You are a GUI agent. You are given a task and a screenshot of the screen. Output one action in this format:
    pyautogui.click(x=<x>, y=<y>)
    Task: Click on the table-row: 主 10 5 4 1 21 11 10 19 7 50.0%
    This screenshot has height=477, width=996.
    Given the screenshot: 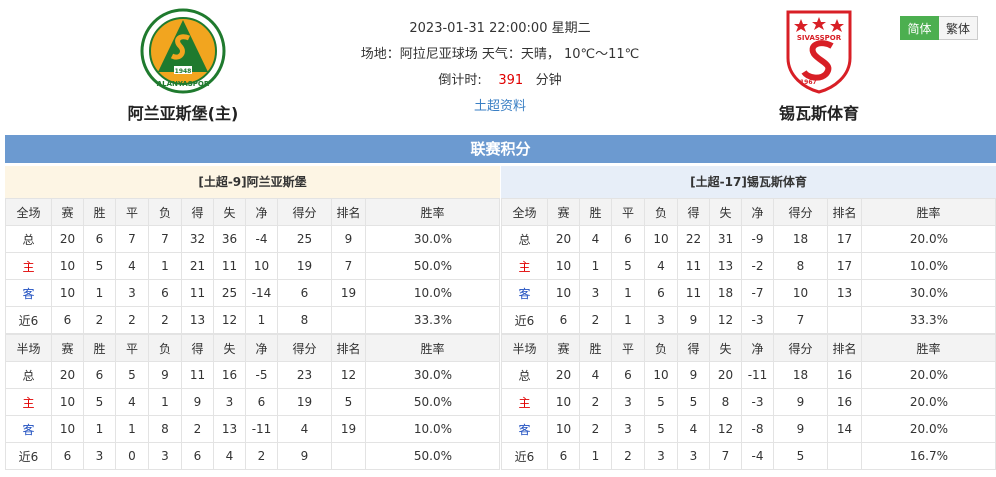 What is the action you would take?
    pyautogui.click(x=252, y=266)
    